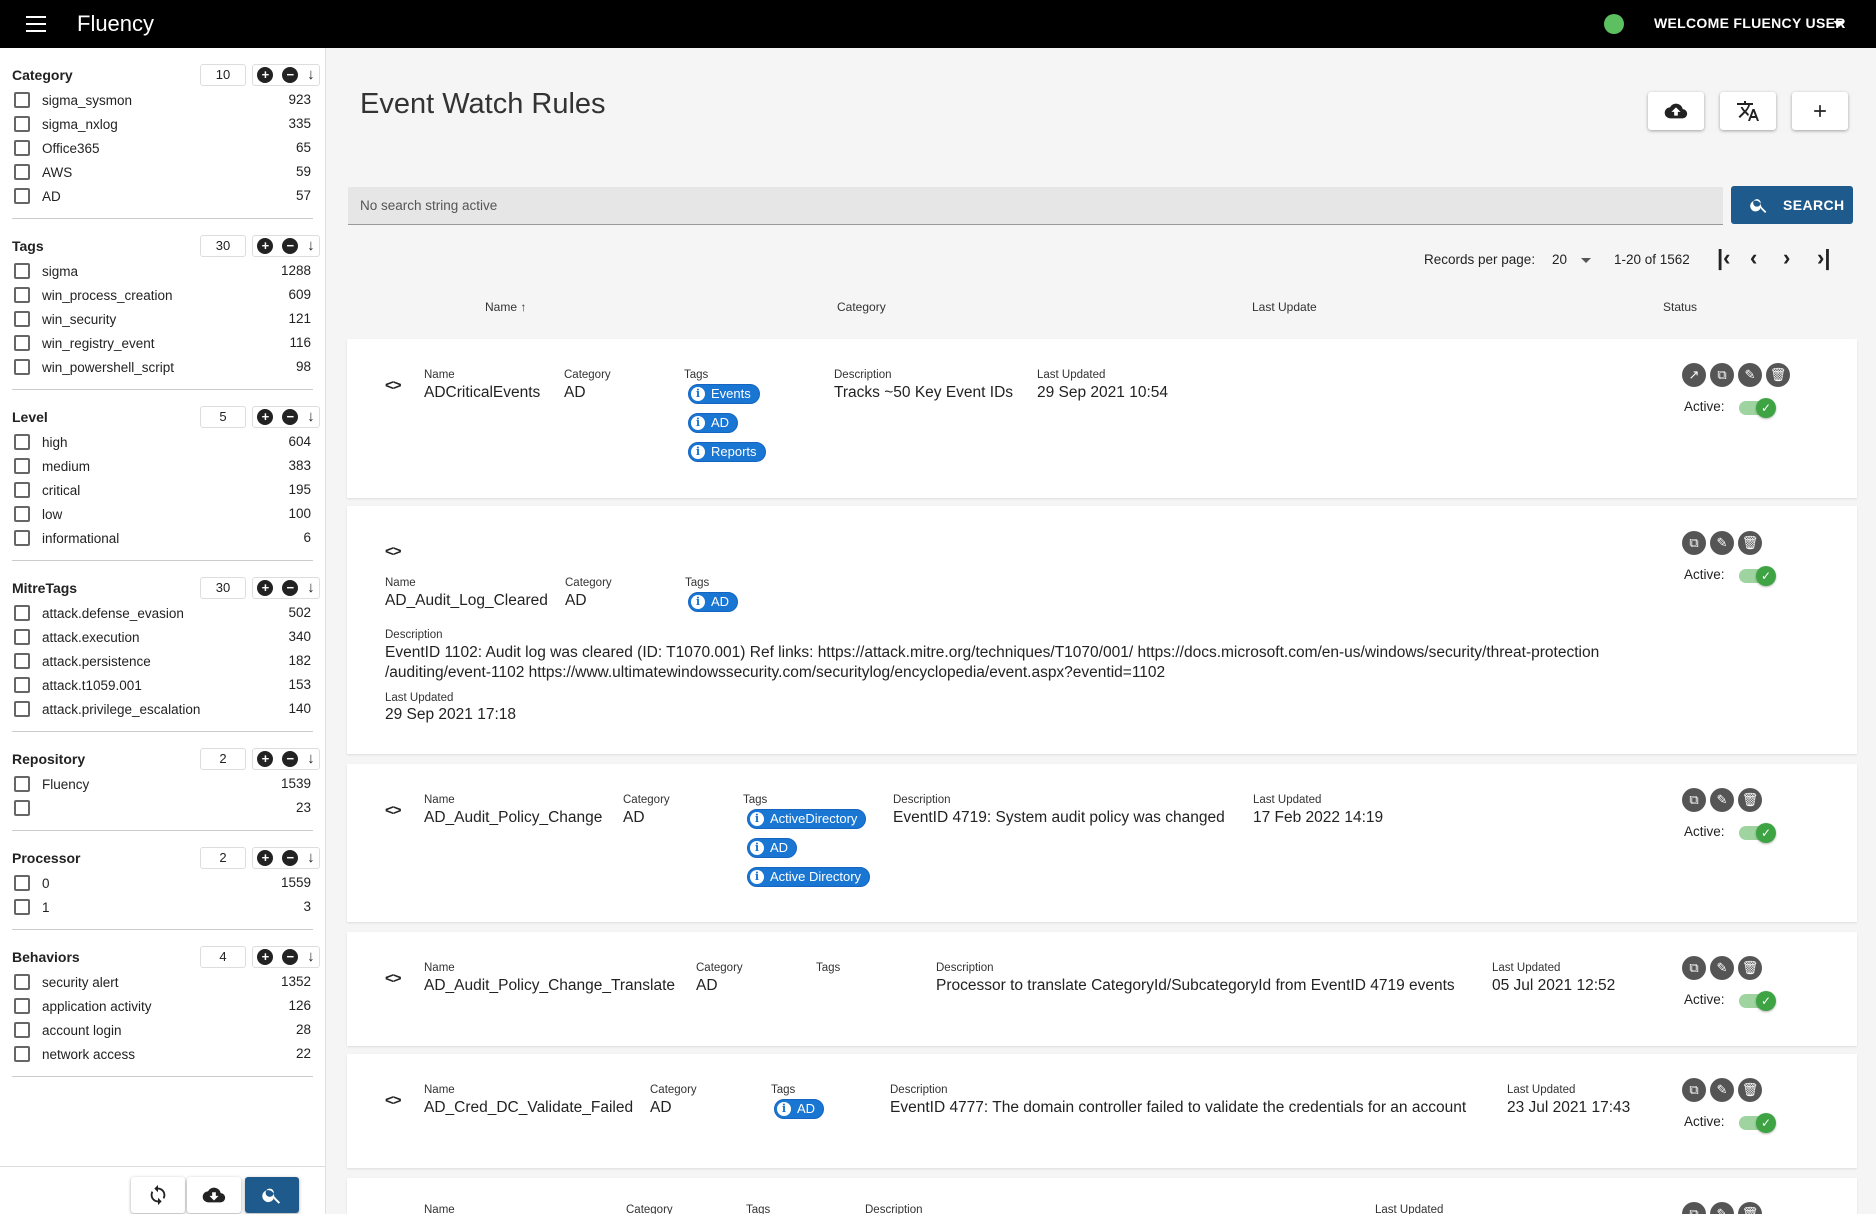  Describe the element at coordinates (809, 877) in the screenshot. I see `tag-chip: i Active Directory` at that location.